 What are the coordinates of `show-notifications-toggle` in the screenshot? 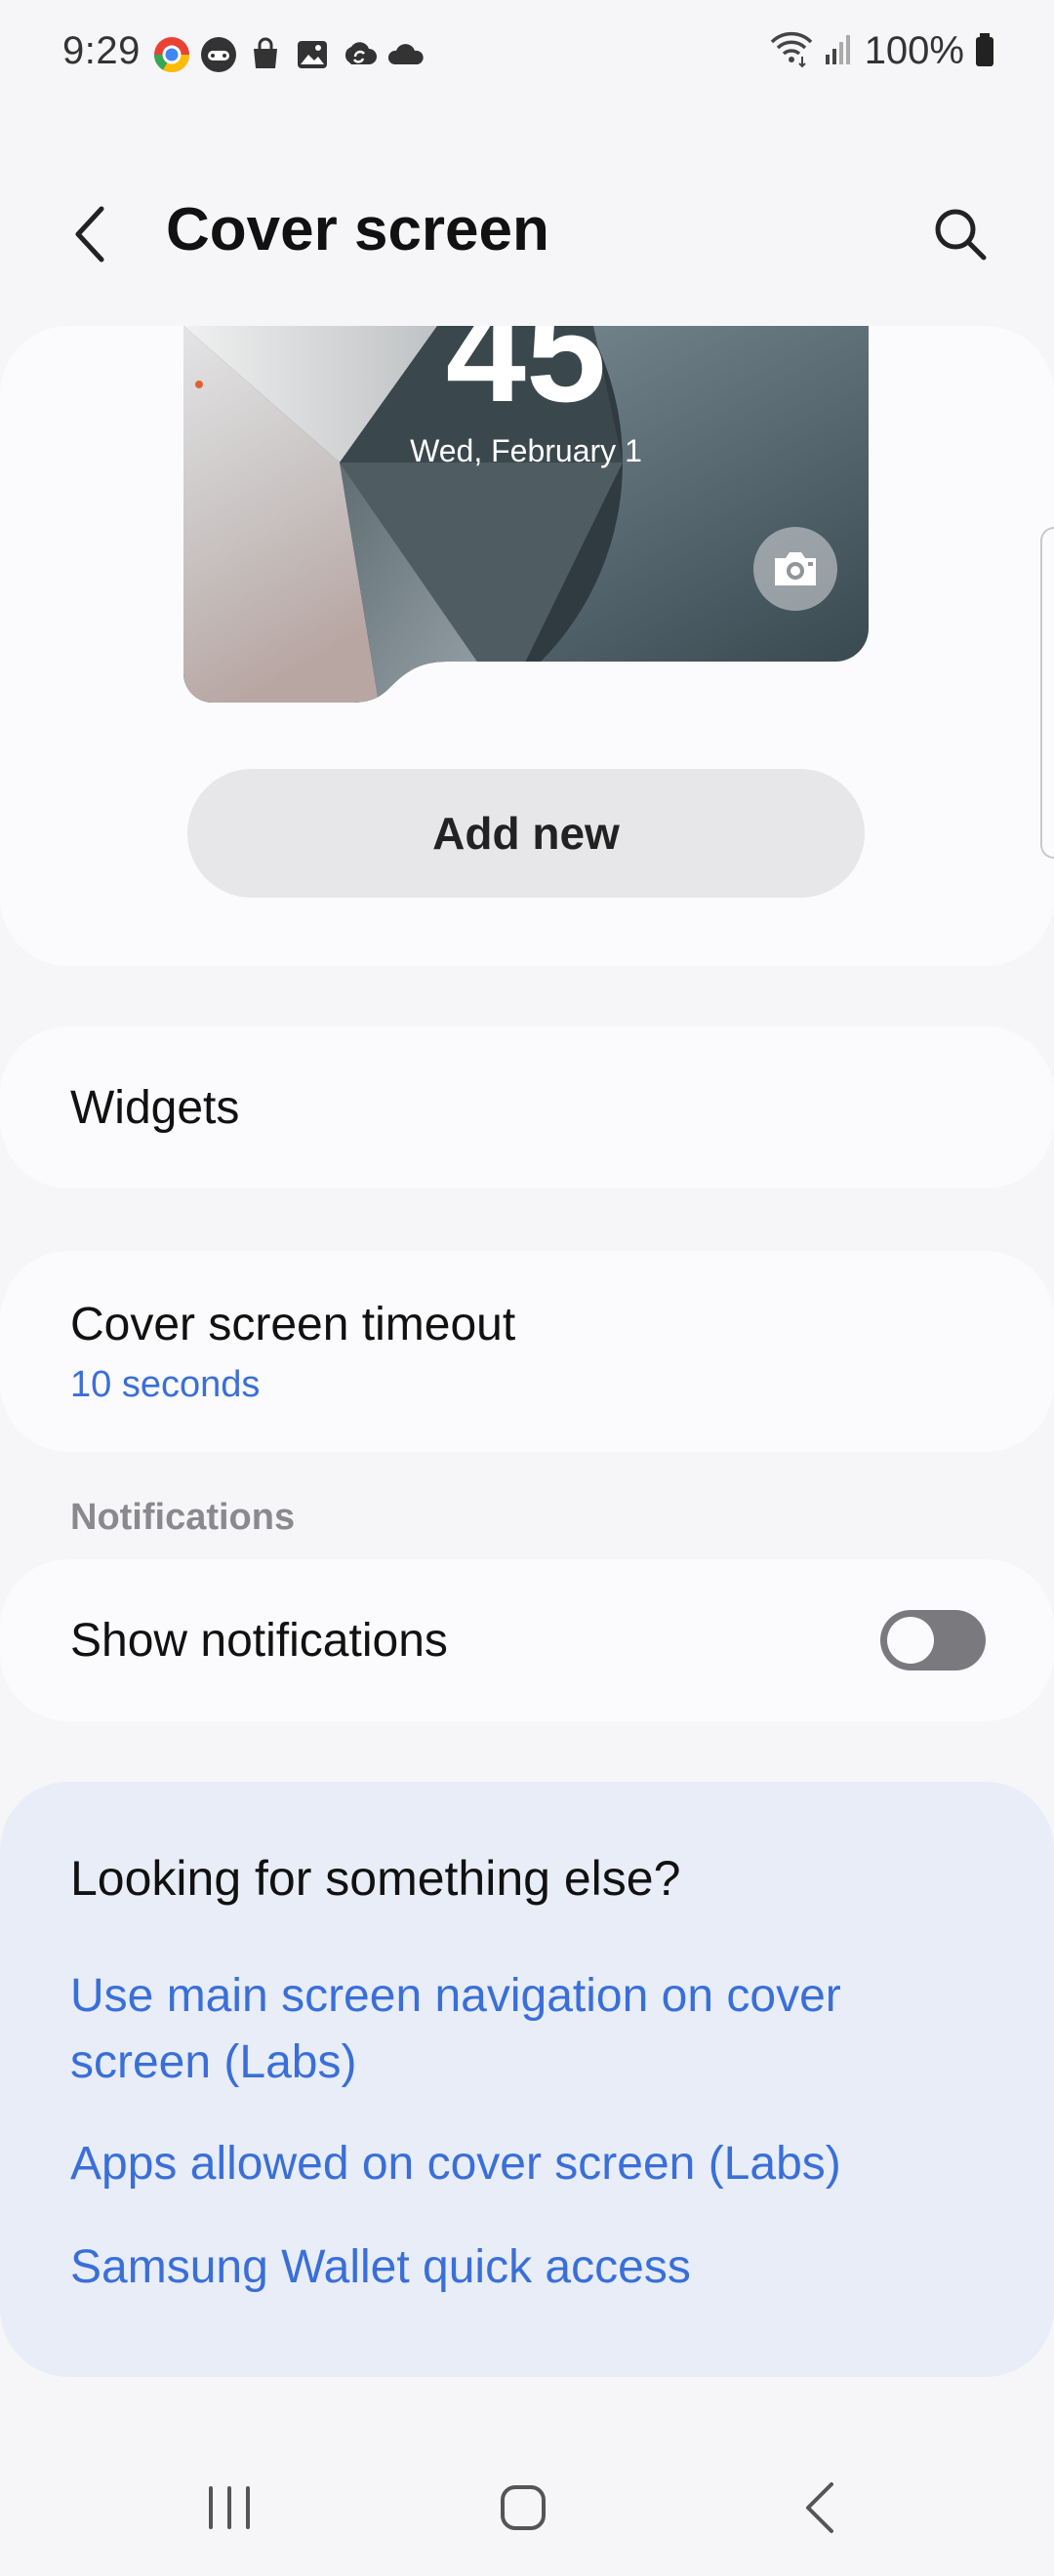 It's located at (933, 1640).